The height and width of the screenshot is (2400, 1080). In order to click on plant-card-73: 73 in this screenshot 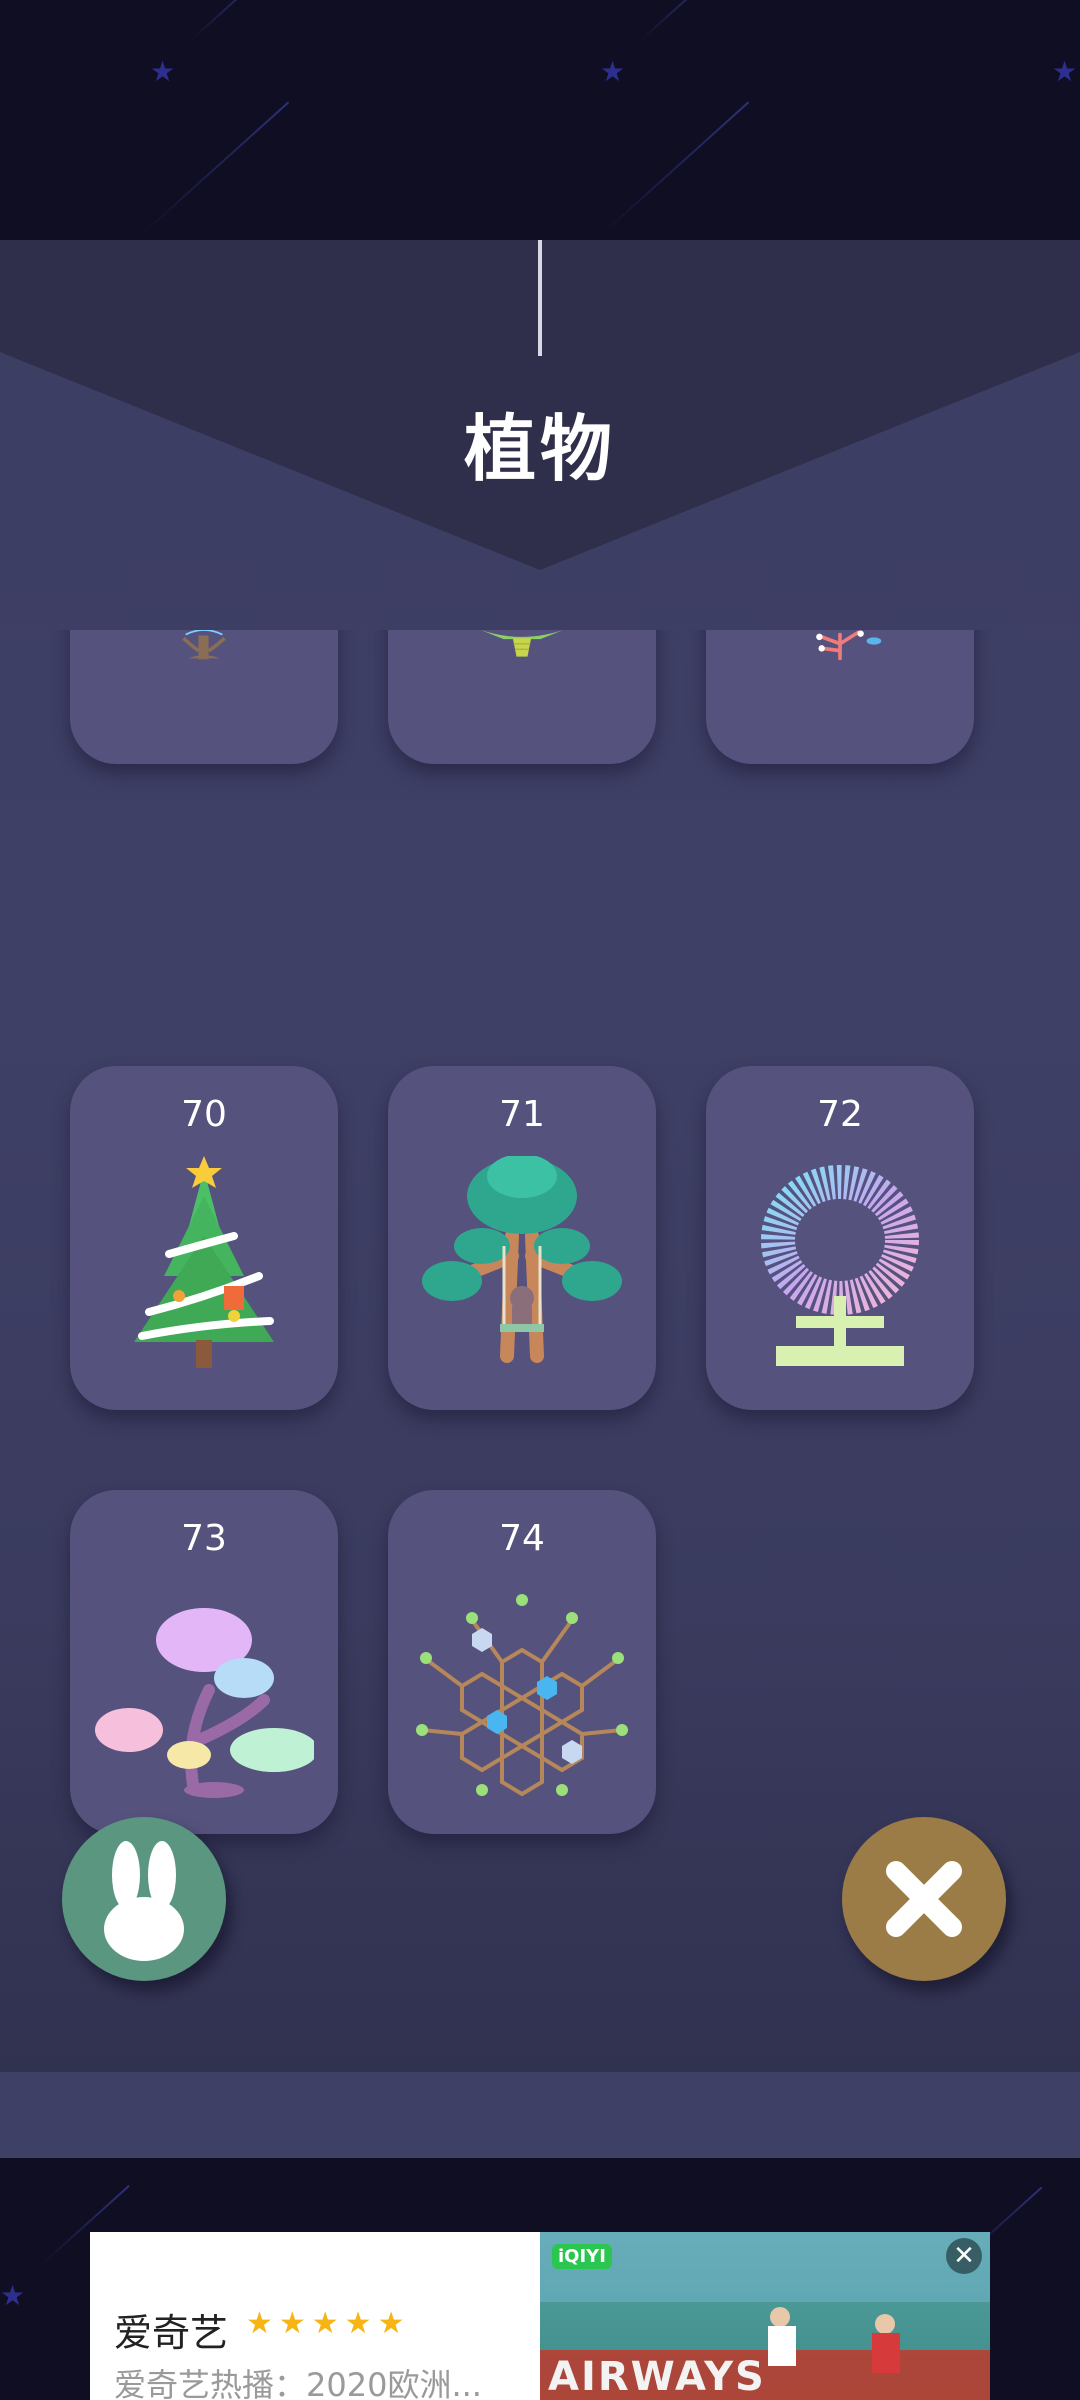, I will do `click(204, 1662)`.